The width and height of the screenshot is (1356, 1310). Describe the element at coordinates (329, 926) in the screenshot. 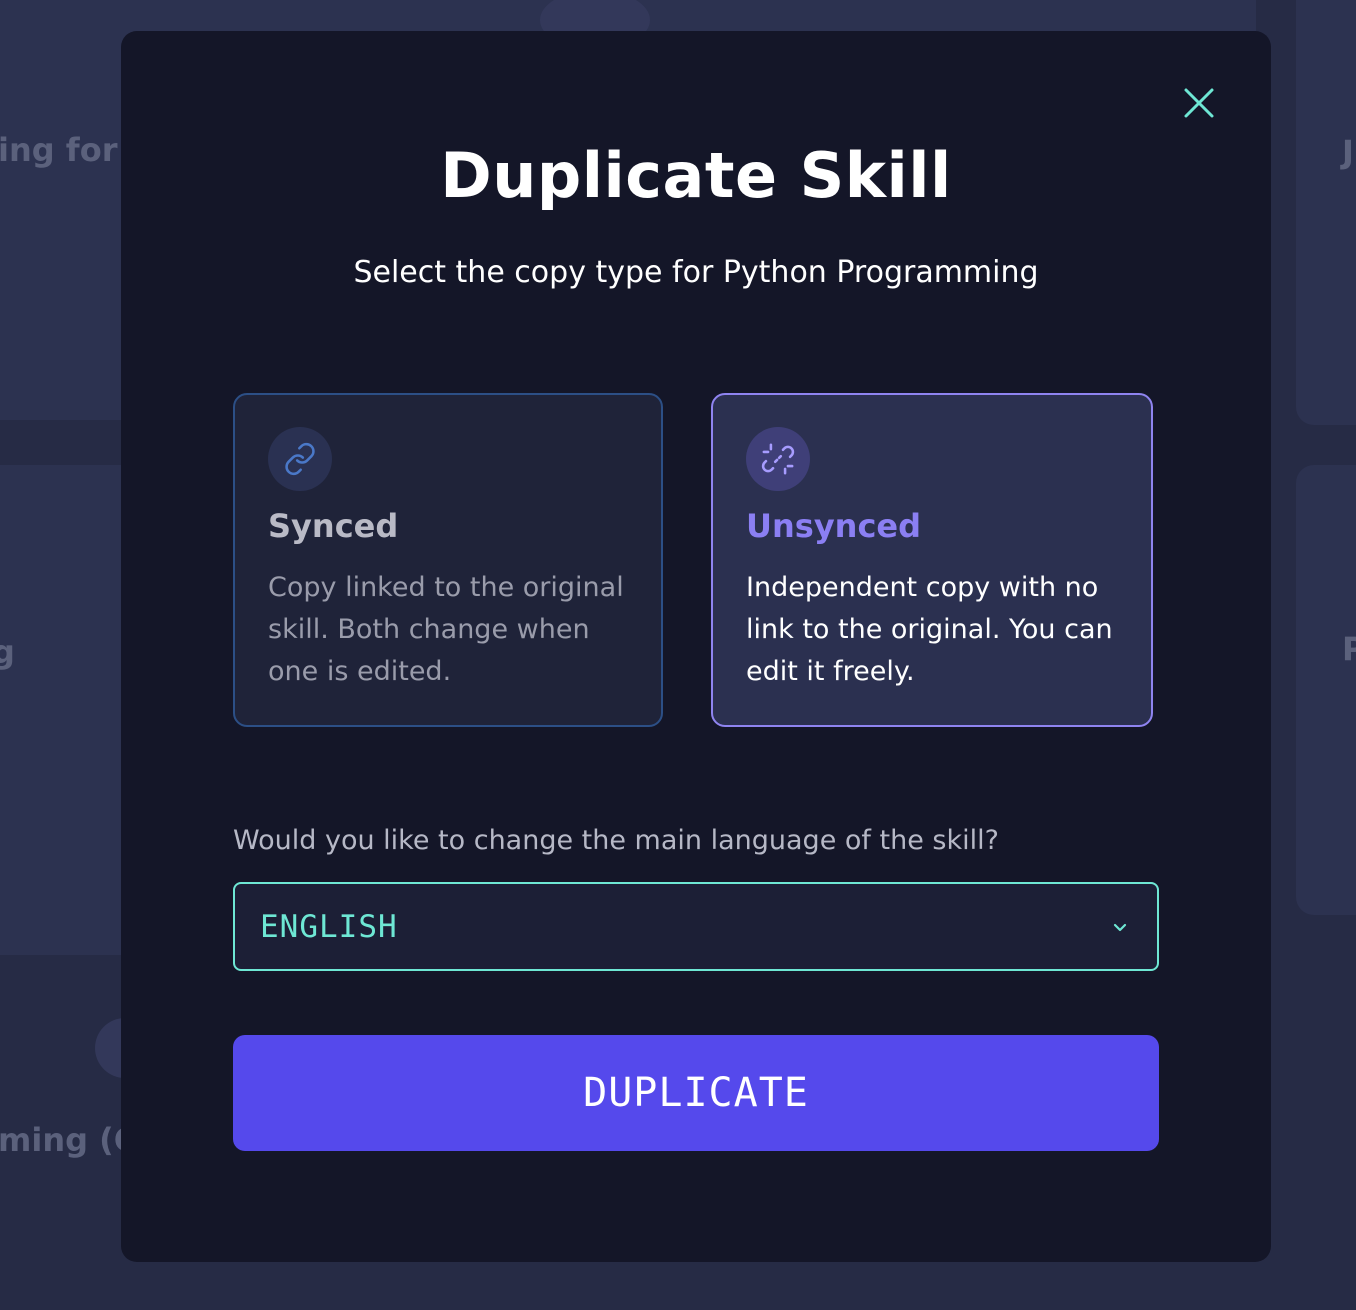

I see `language-select-value: ENGLISH` at that location.